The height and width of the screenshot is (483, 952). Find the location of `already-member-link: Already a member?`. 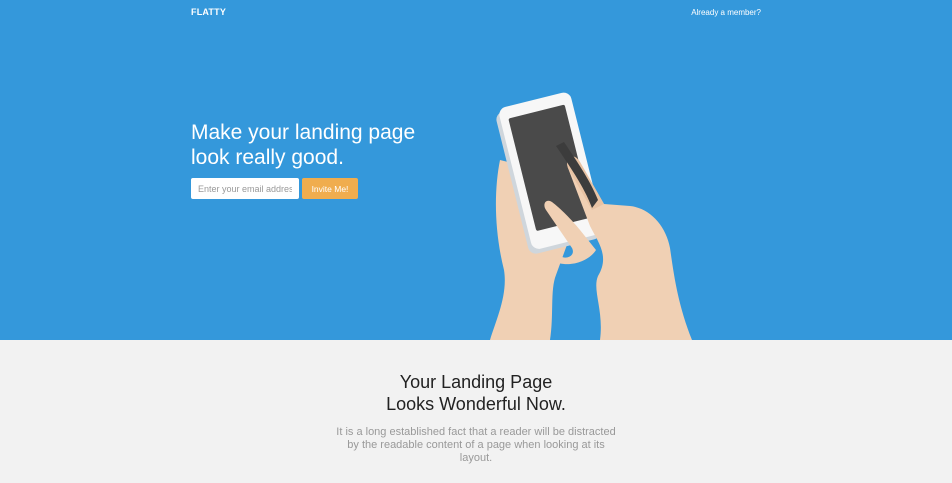

already-member-link: Already a member? is located at coordinates (726, 12).